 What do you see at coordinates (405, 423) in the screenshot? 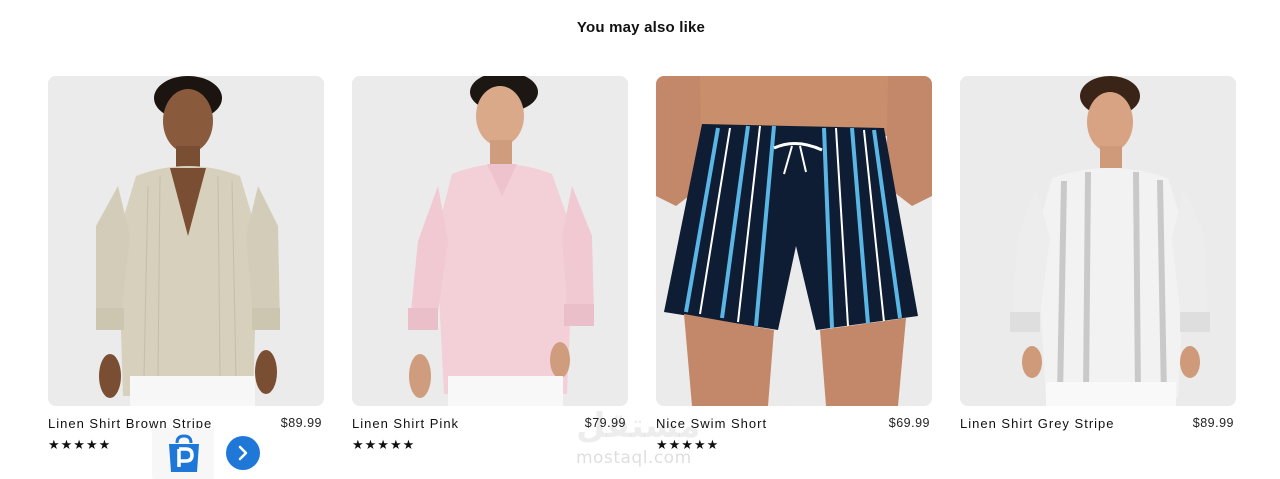
I see `product-title: Linen Shirt Pink` at bounding box center [405, 423].